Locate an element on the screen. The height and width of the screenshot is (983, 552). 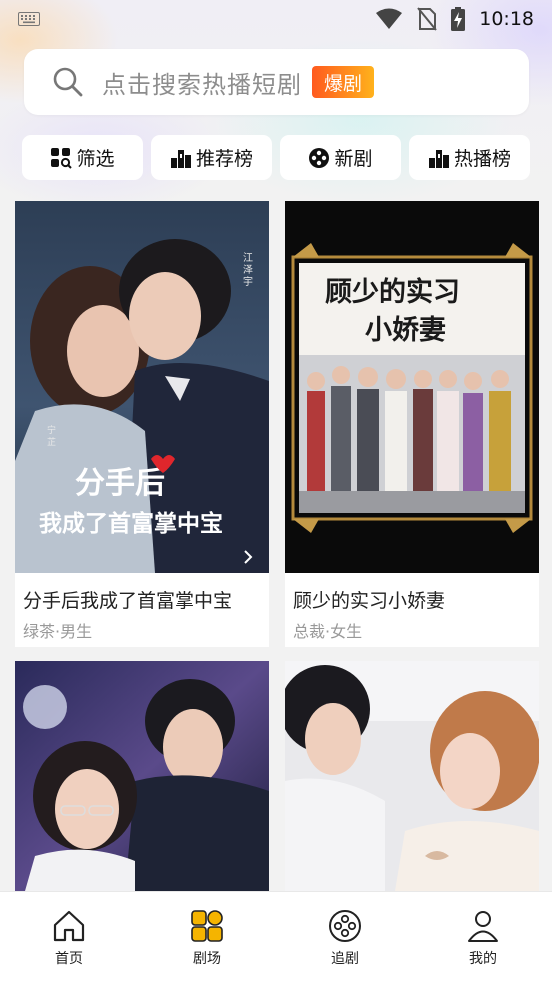
search-bar: 点击搜索热播短剧 爆剧 is located at coordinates (276, 82).